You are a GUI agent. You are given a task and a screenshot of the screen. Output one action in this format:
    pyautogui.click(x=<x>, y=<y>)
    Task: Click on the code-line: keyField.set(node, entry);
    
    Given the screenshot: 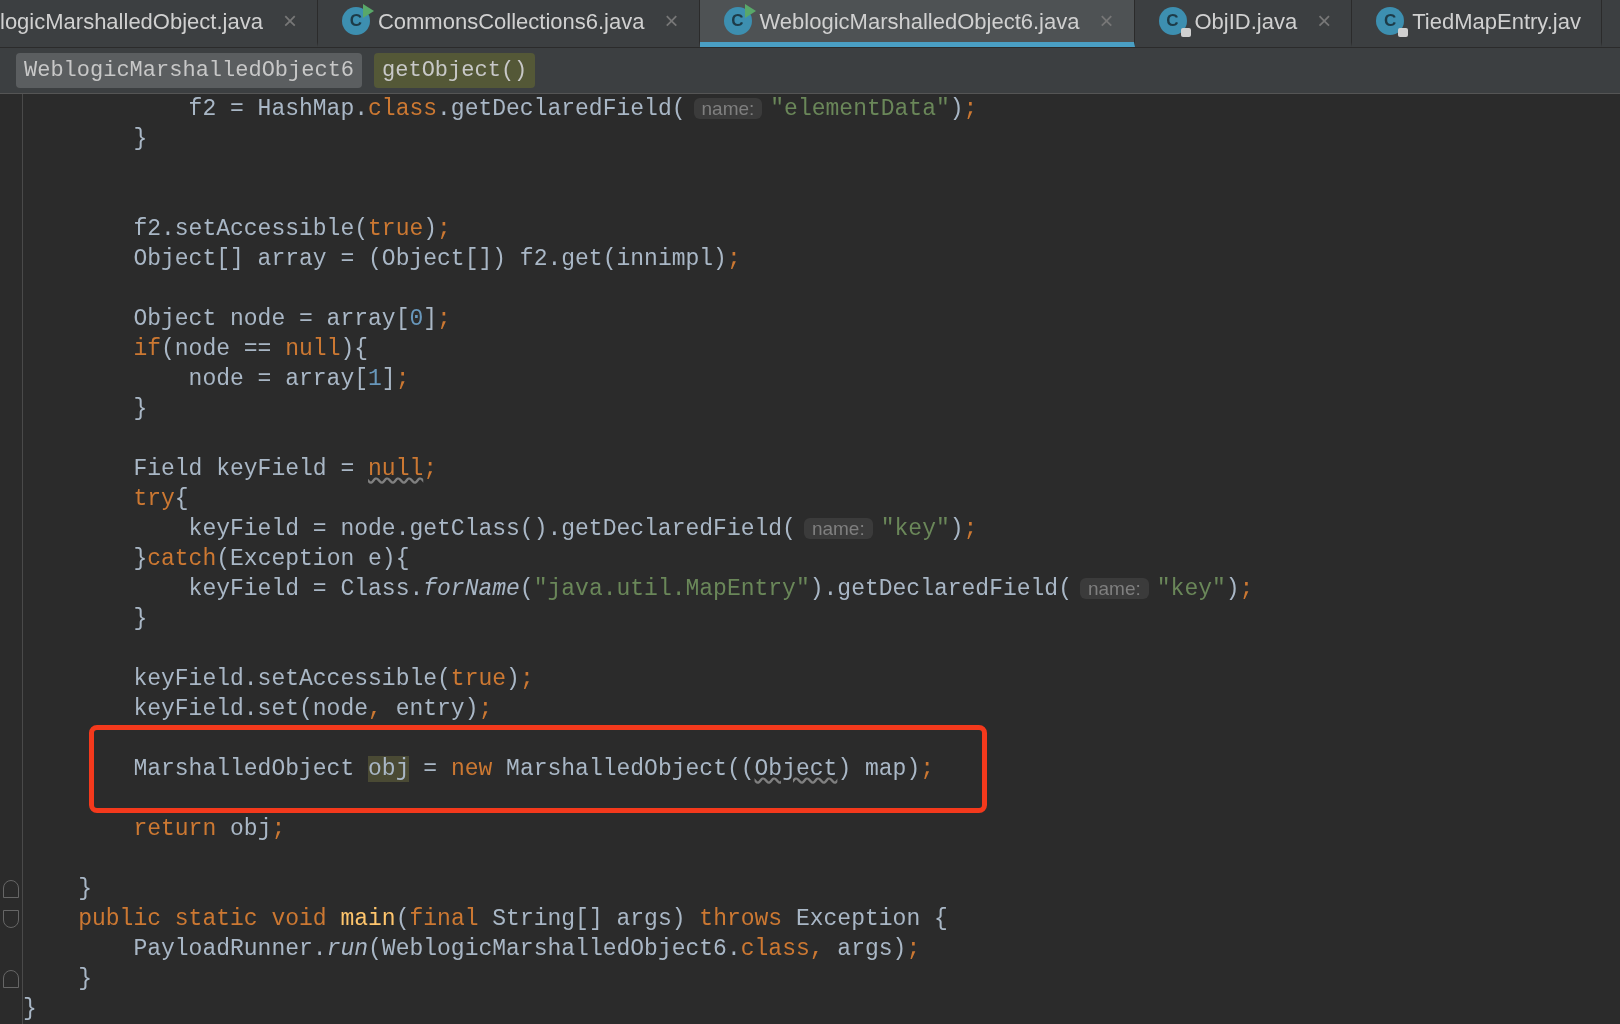 What is the action you would take?
    pyautogui.click(x=313, y=709)
    